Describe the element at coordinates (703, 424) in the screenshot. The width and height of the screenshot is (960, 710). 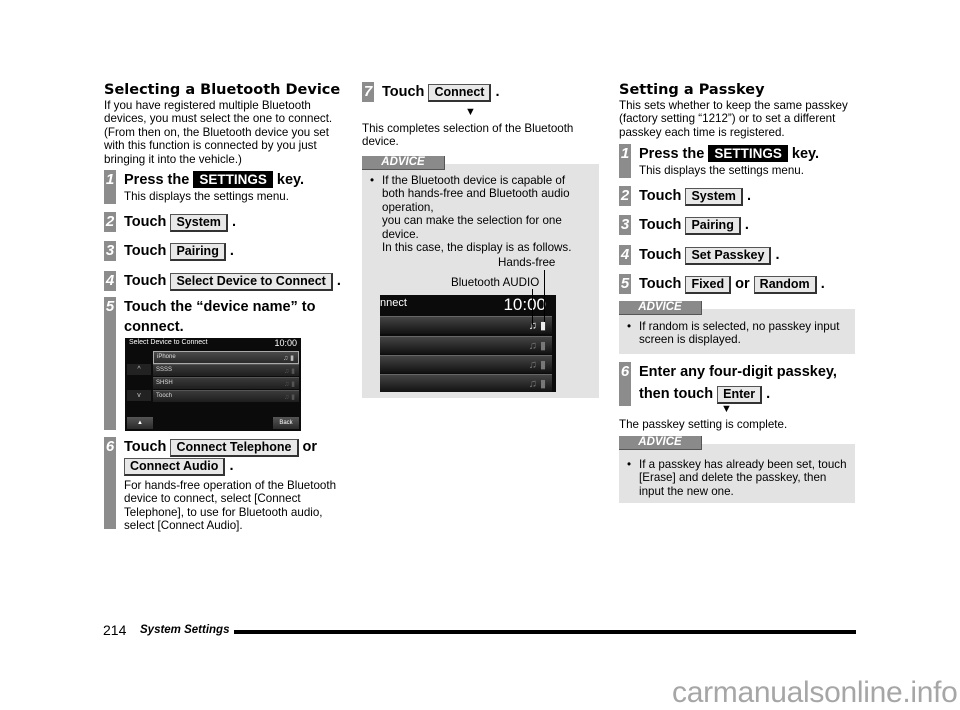
I see `result-text: The passkey setting is complete.` at that location.